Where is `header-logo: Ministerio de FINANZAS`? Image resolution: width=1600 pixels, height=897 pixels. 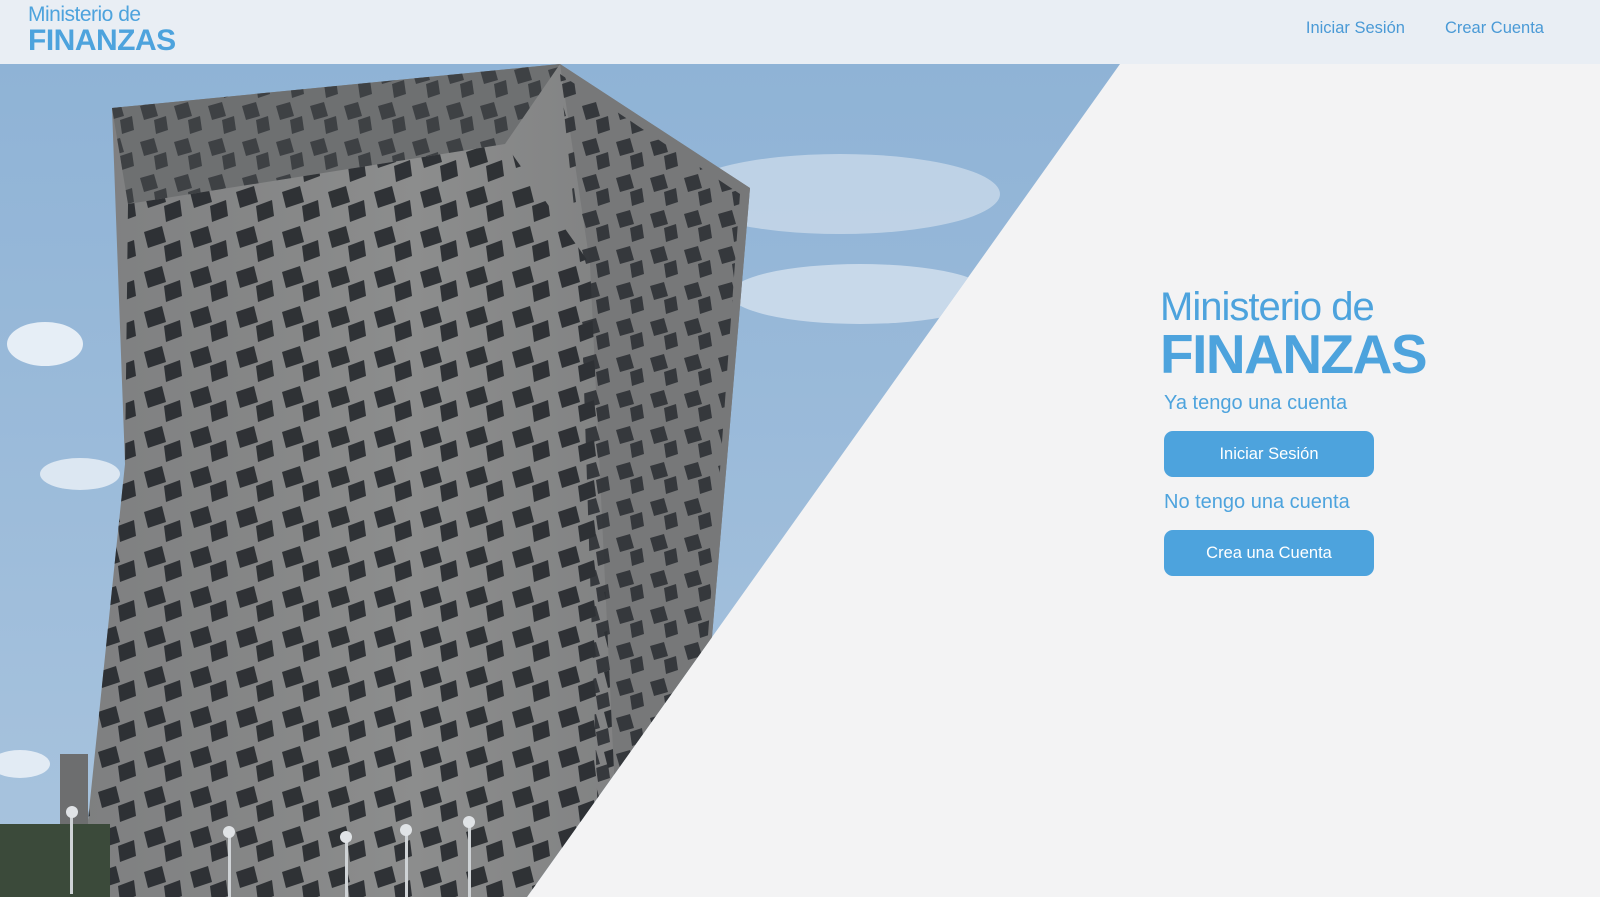 header-logo: Ministerio de FINANZAS is located at coordinates (102, 30).